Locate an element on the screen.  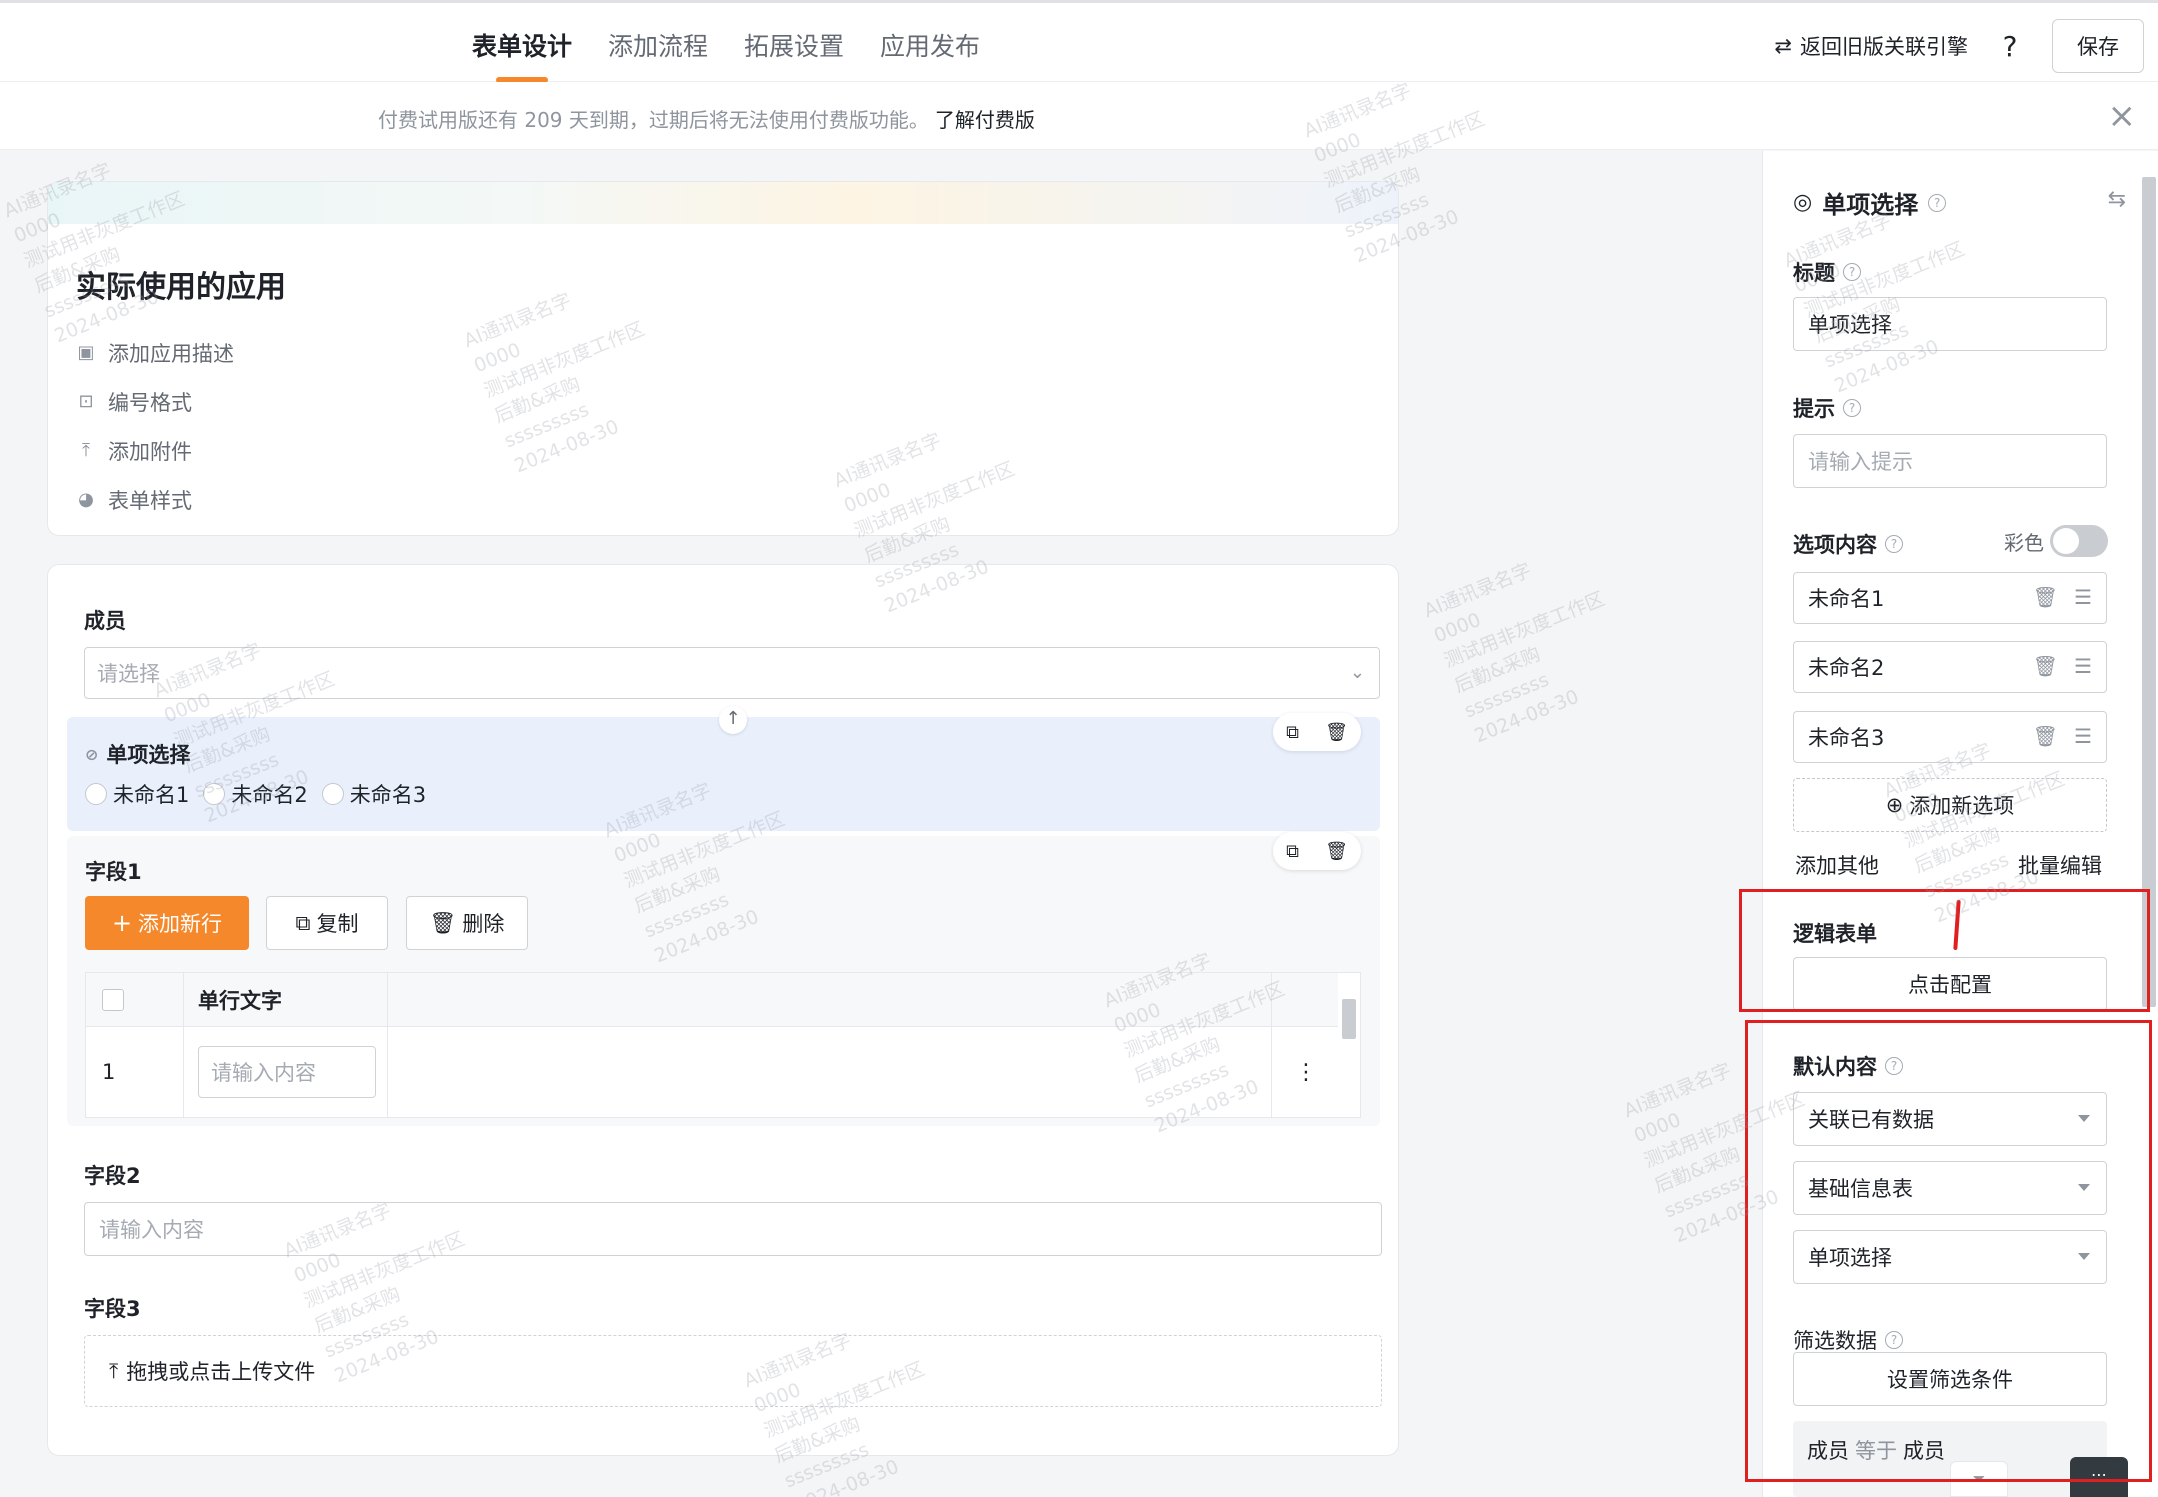
legacy-engine-link: ⇄ 返回旧版关联引擎 is located at coordinates (1871, 46).